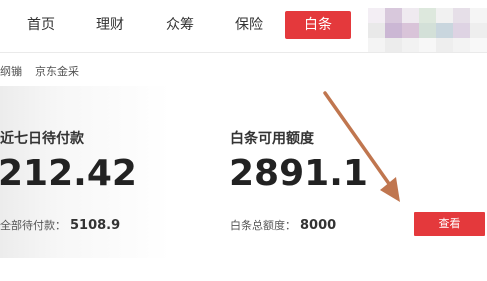 Image resolution: width=487 pixels, height=281 pixels. I want to click on total-due-line: 全部待付款： 5108.9, so click(60, 225).